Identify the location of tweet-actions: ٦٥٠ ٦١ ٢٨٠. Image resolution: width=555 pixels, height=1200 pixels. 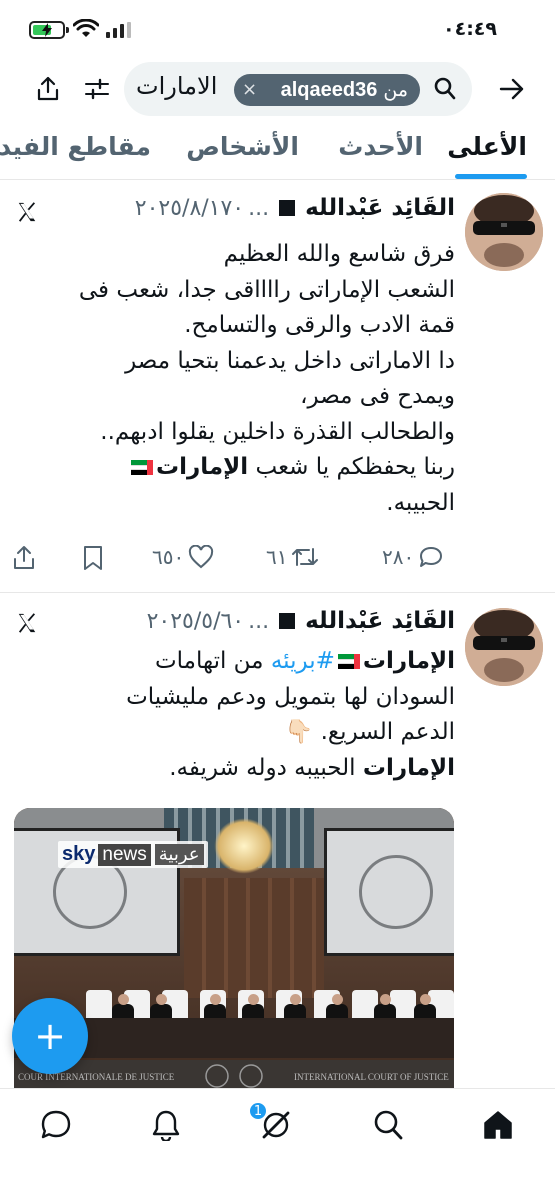
(277, 565).